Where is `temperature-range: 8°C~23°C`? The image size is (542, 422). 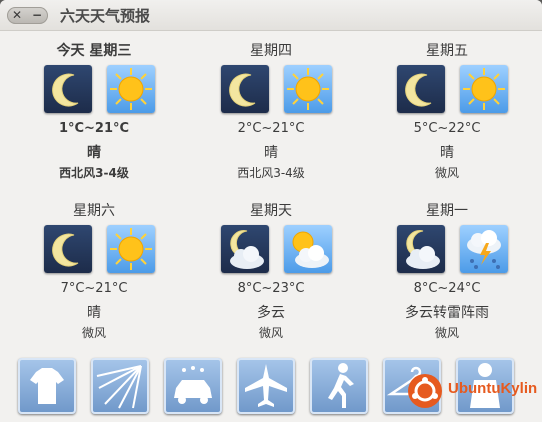 temperature-range: 8°C~23°C is located at coordinates (271, 288).